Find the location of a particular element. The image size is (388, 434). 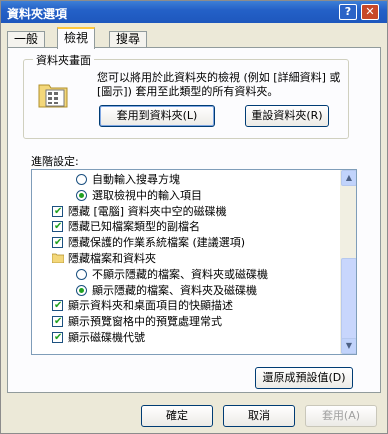

list-item: ✔ 隱藏 [電腦] 資料夾中空的磁碟機 is located at coordinates (185, 212).